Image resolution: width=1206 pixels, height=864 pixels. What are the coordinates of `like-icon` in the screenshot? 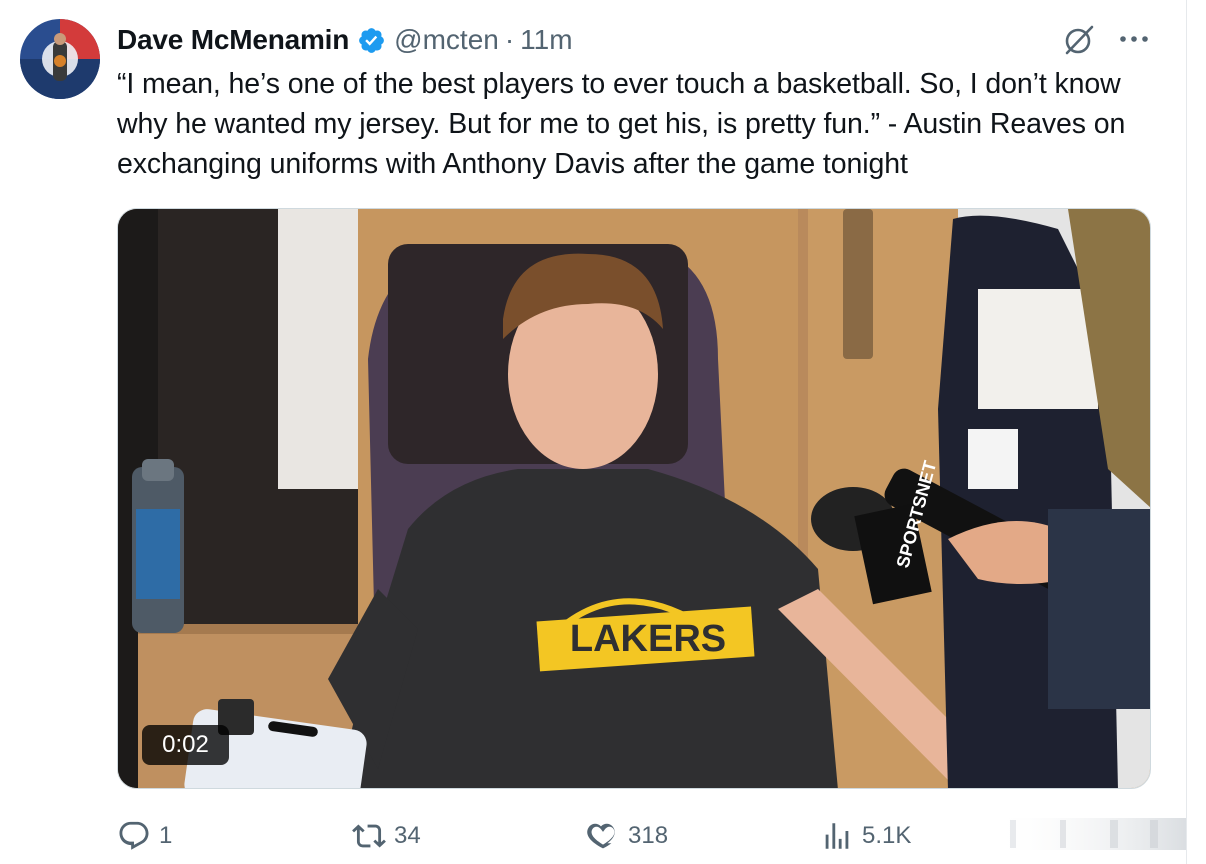 It's located at (601, 836).